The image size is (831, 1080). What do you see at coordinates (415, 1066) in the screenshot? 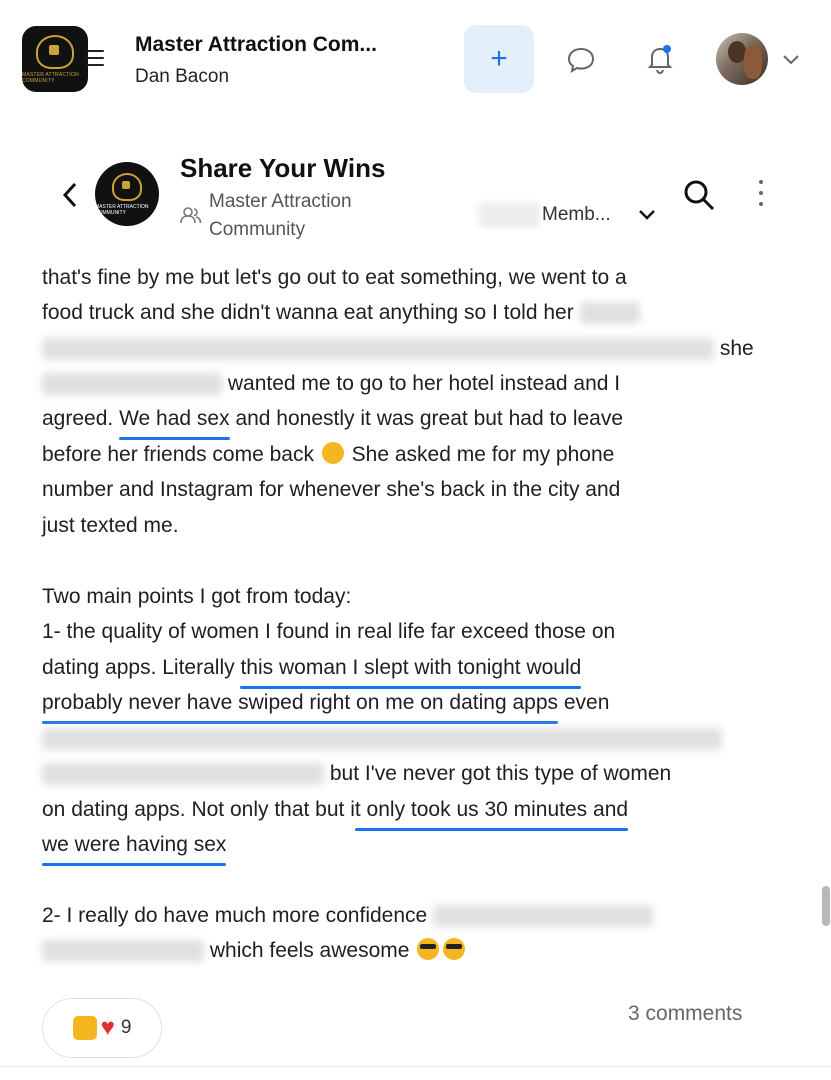
I see `divider` at bounding box center [415, 1066].